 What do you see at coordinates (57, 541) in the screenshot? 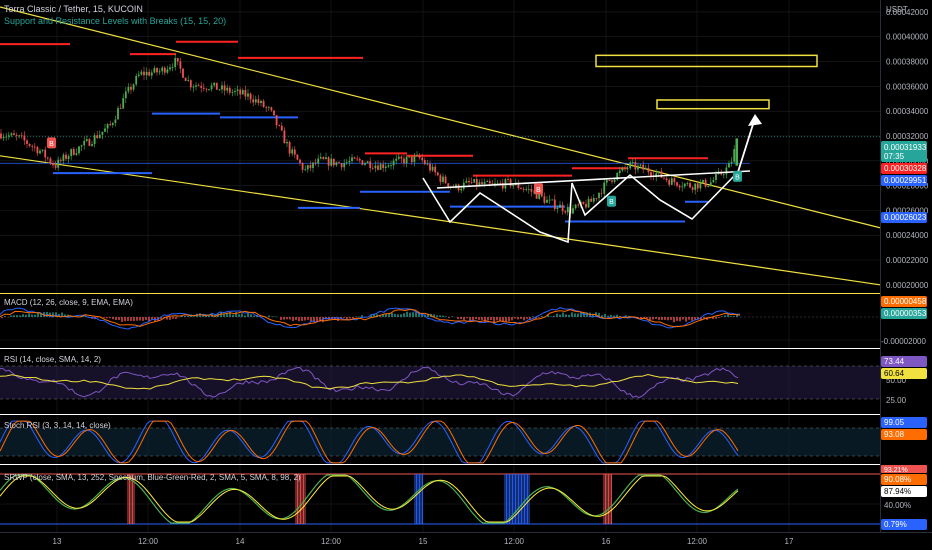
I see `time-tick-label: 13` at bounding box center [57, 541].